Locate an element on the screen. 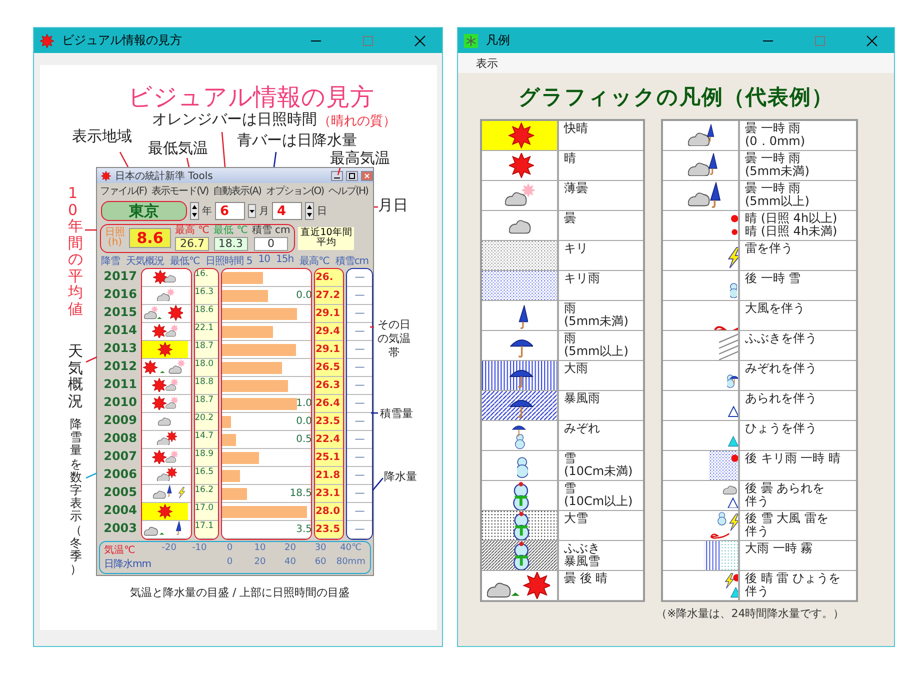 This screenshot has height=675, width=900. location-field: 東京 is located at coordinates (144, 211).